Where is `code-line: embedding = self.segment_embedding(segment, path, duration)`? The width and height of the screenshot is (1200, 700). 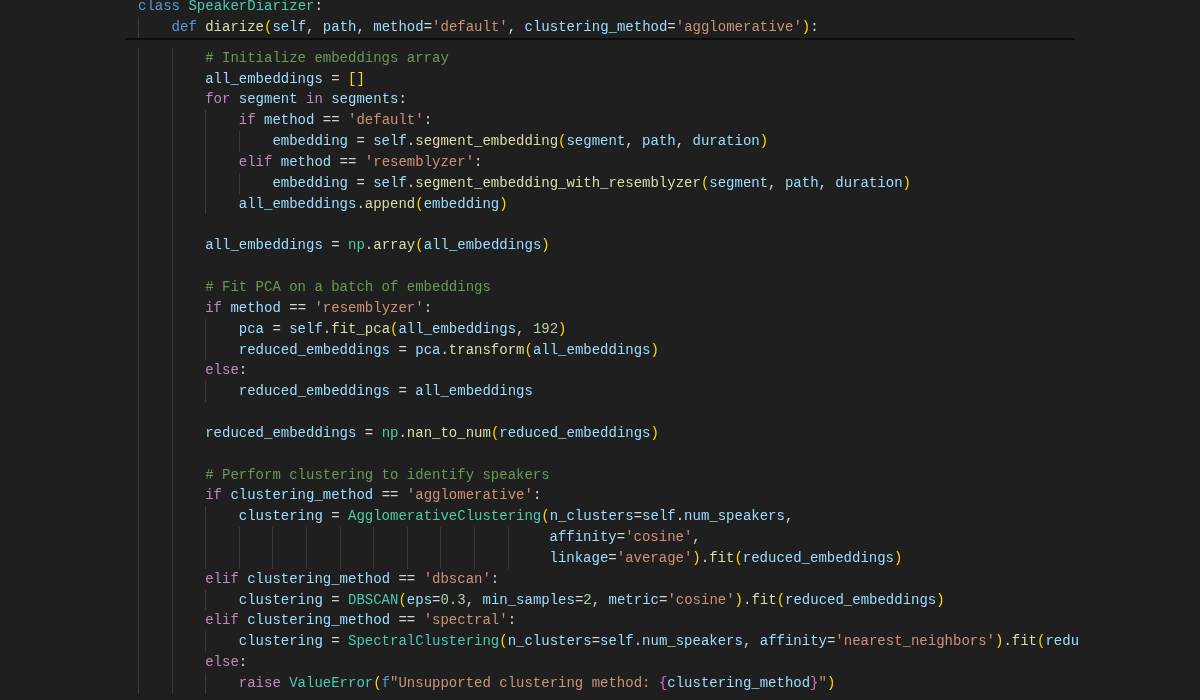
code-line: embedding = self.segment_embedding(segment, path, duration) is located at coordinates (520, 142).